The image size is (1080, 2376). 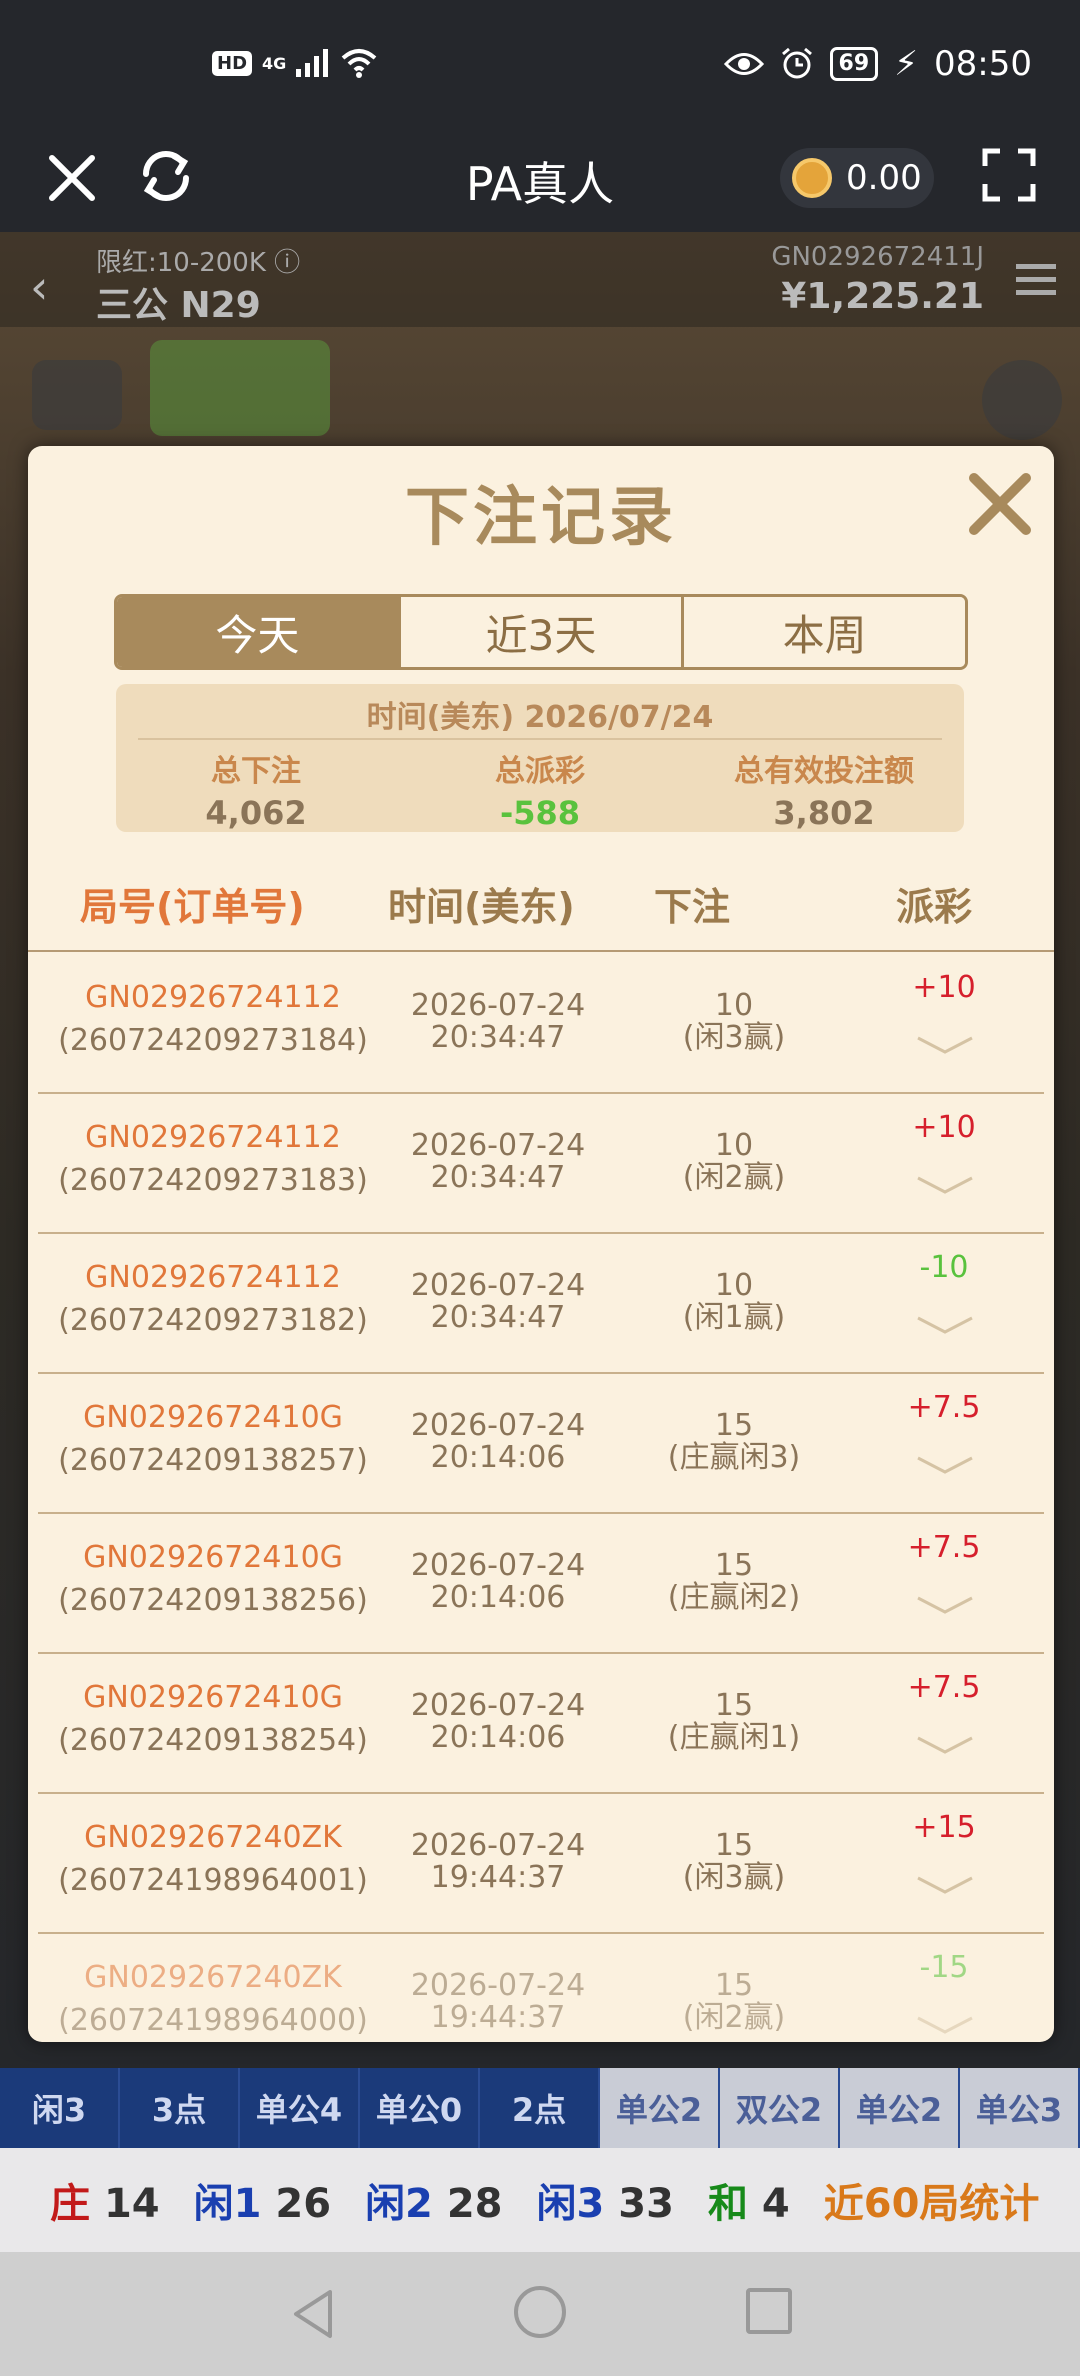 What do you see at coordinates (312, 63) in the screenshot?
I see `signal-icon` at bounding box center [312, 63].